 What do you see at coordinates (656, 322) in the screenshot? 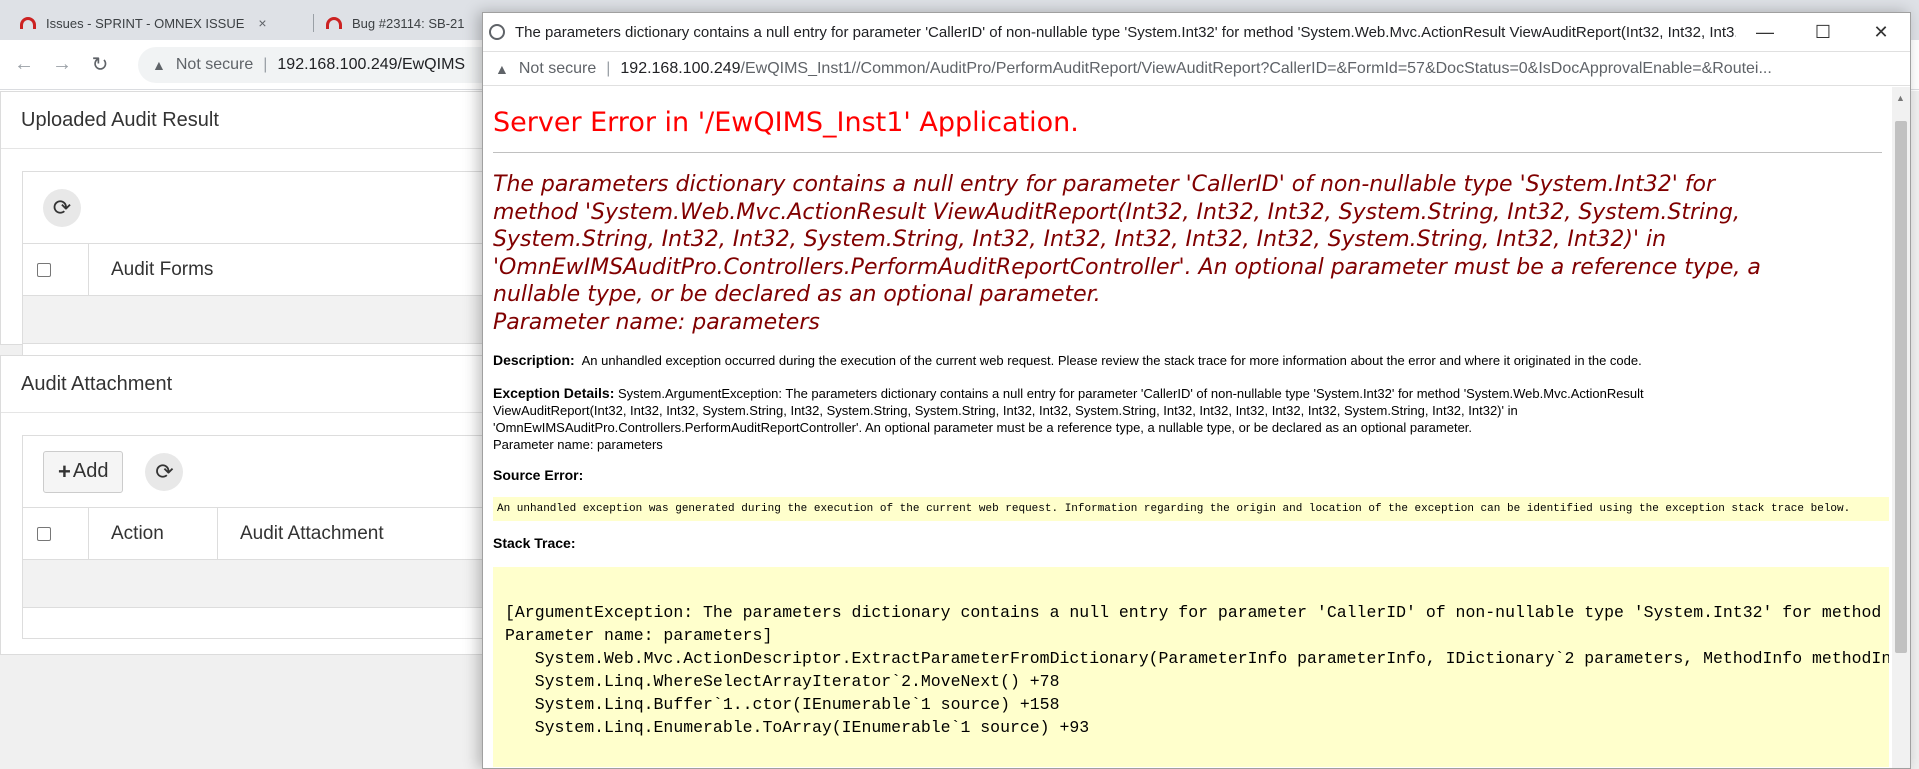
I see `error-message-line: Parameter name: parameters` at bounding box center [656, 322].